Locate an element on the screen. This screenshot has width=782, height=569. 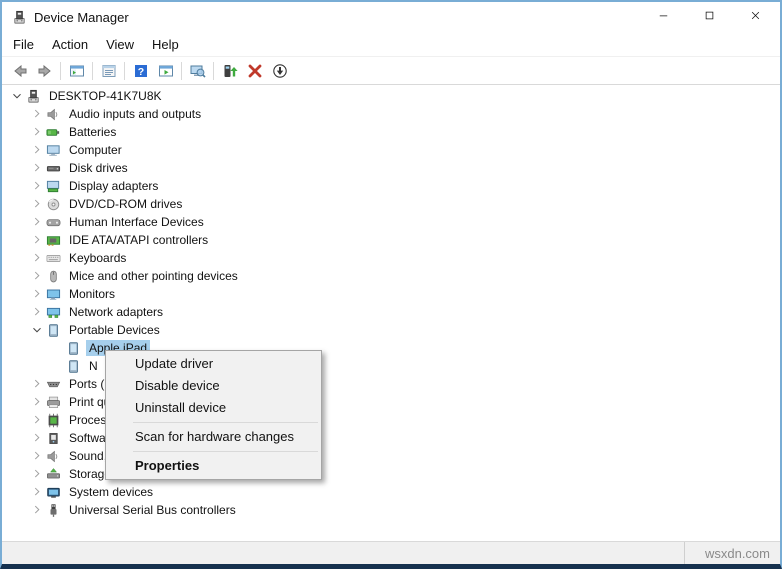
tree-item: DVD/CD-ROM drives is located at coordinates (391, 204).